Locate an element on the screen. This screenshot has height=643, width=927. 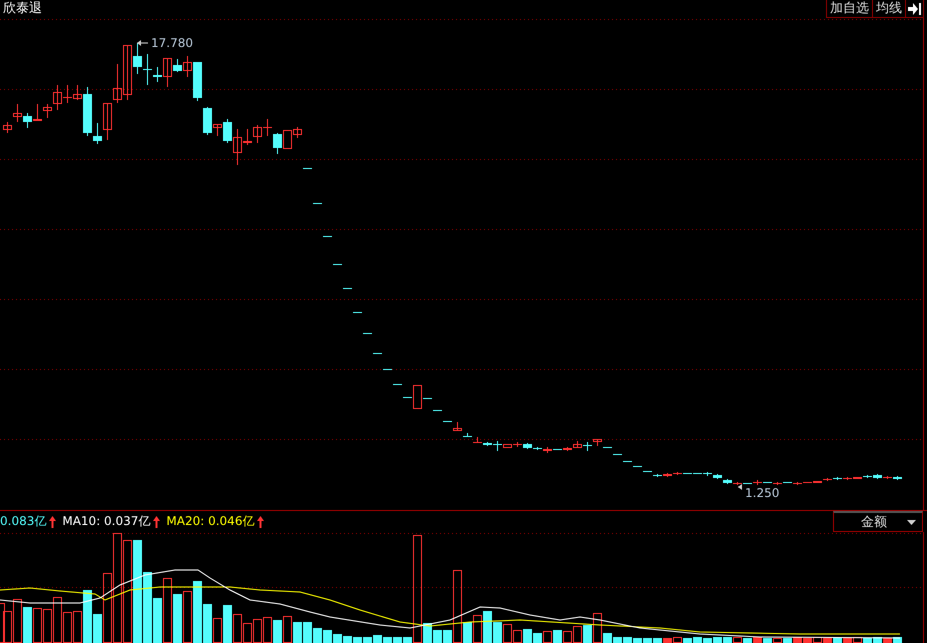
caret-icon is located at coordinates (911, 522).